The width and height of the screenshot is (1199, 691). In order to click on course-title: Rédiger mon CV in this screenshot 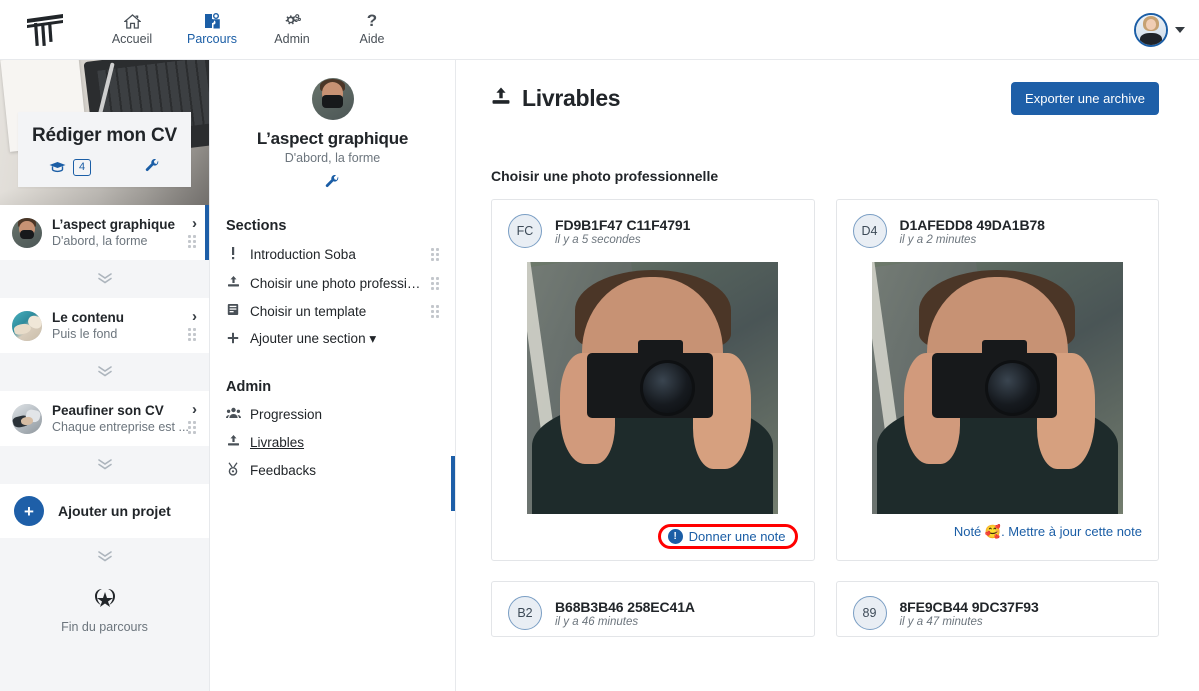, I will do `click(104, 135)`.